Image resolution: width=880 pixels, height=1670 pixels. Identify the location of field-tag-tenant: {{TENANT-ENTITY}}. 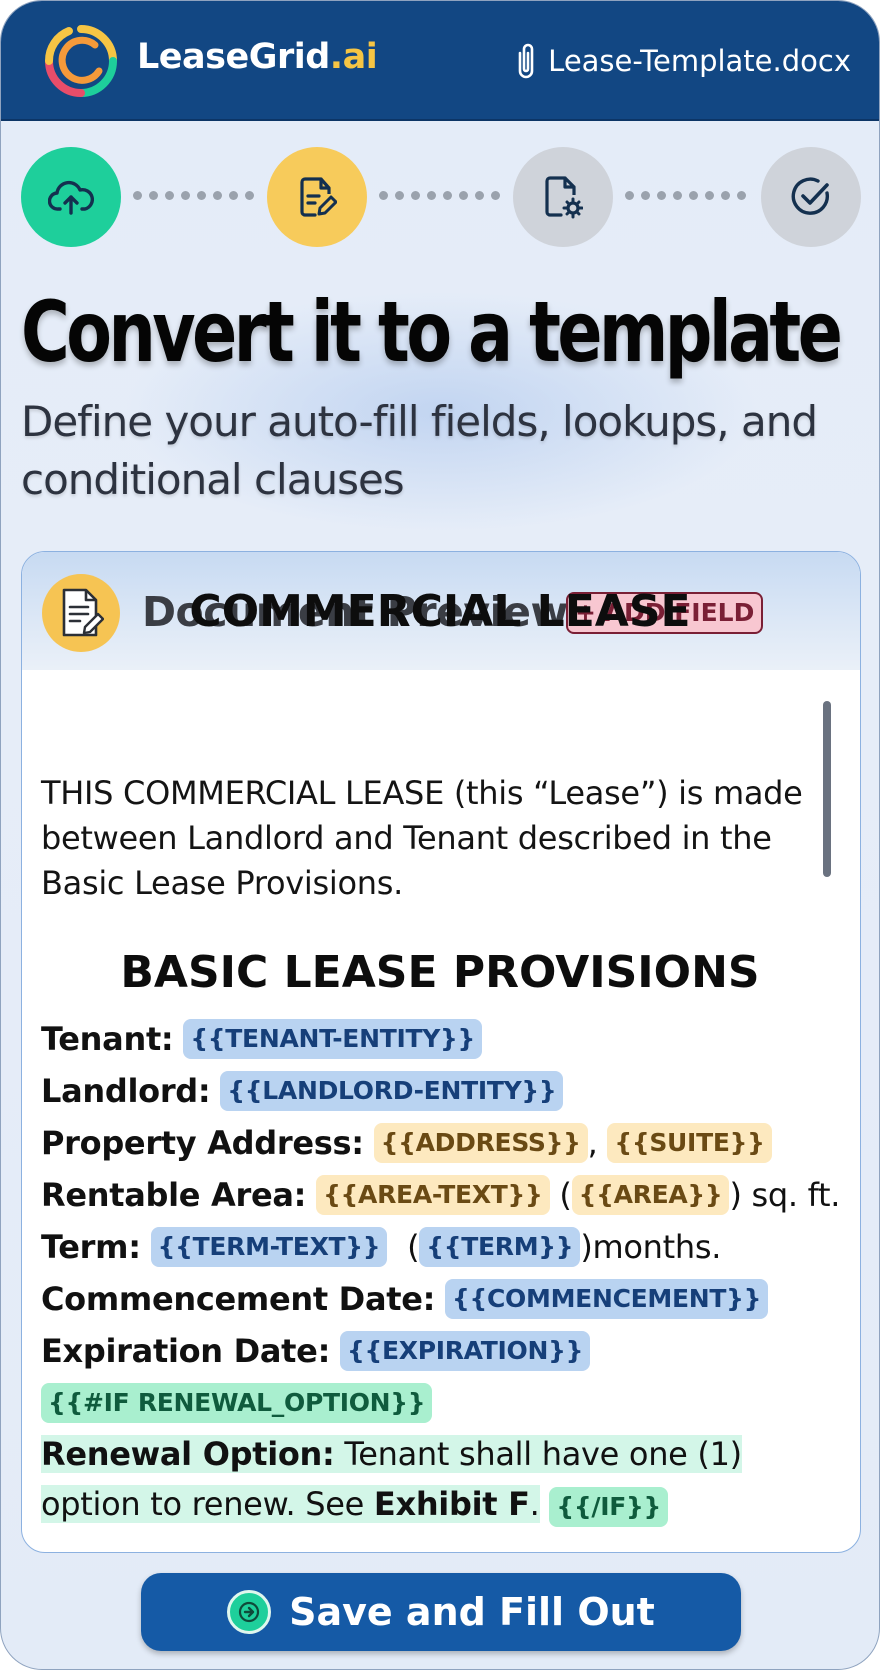
(332, 1039).